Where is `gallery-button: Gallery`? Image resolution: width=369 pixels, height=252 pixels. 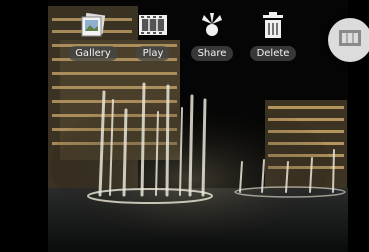
gallery-button: Gallery is located at coordinates (93, 35).